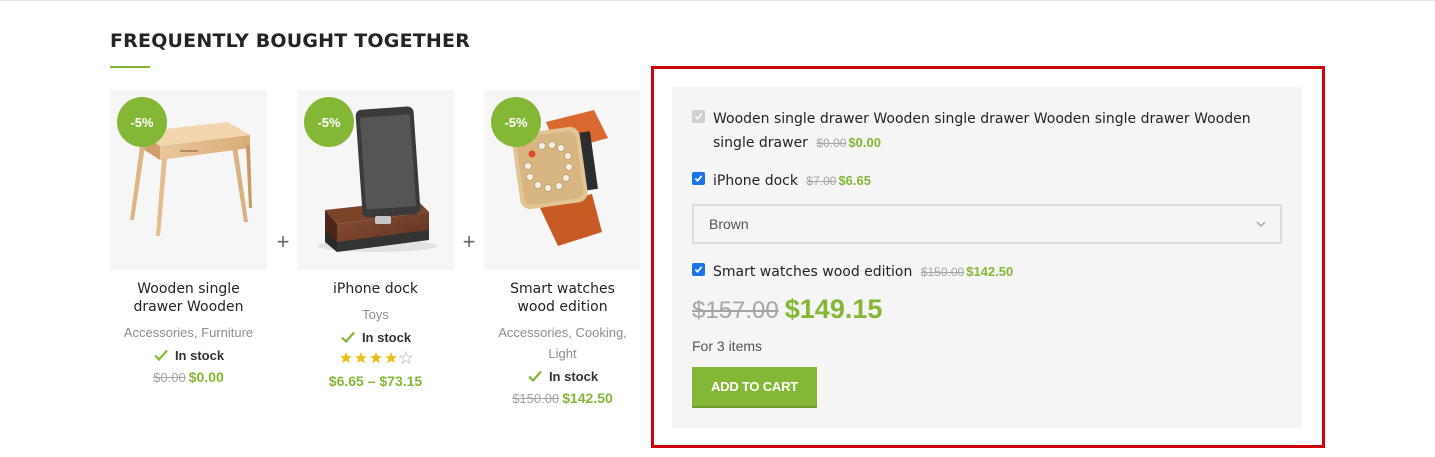 This screenshot has height=457, width=1435. I want to click on chevron-down-icon, so click(1261, 224).